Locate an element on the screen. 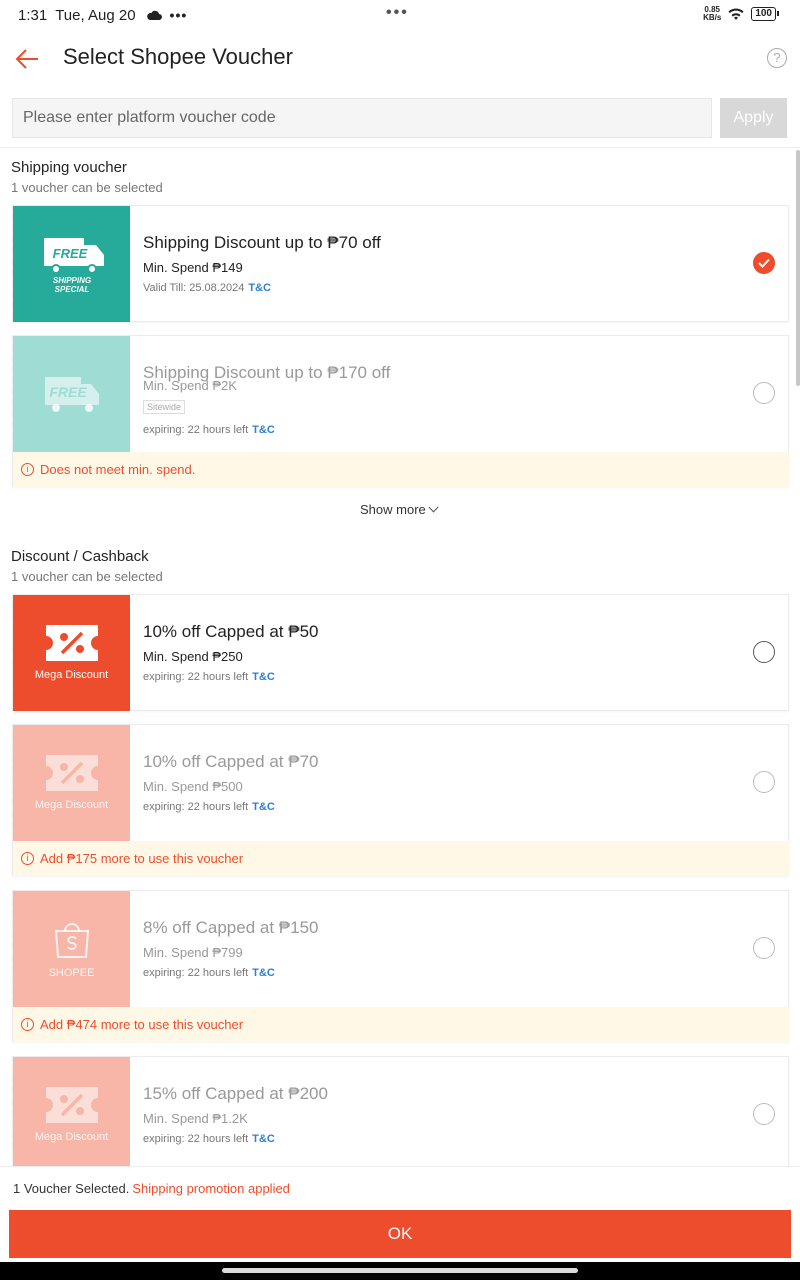 The width and height of the screenshot is (800, 1280). discount-section-subtitle: 1 voucher can be selected is located at coordinates (87, 576).